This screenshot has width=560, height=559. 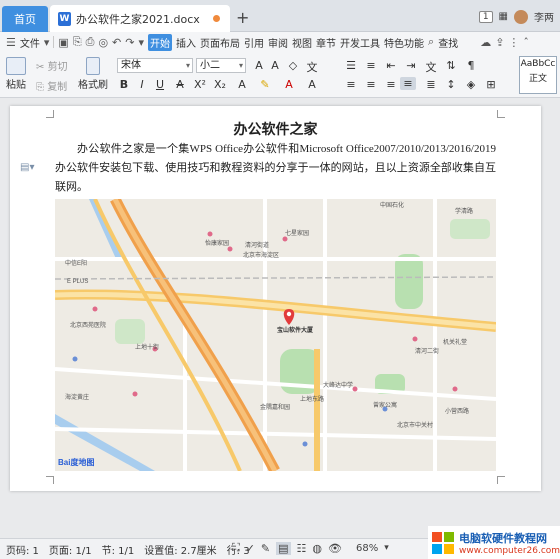 I want to click on strikethrough-icon: A, so click(x=180, y=84).